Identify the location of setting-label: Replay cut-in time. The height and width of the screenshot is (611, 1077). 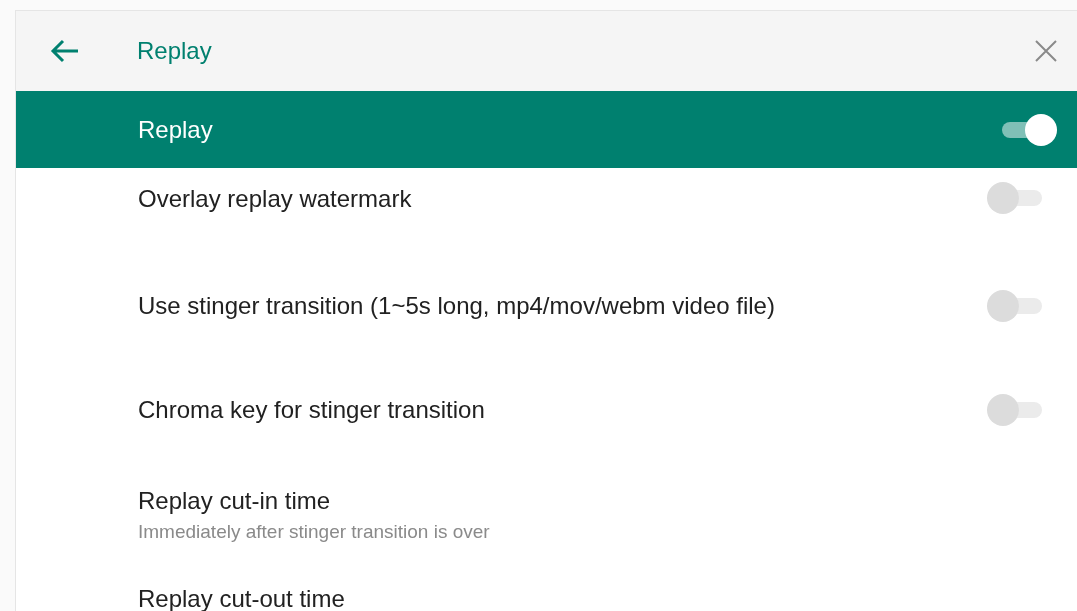
(234, 501).